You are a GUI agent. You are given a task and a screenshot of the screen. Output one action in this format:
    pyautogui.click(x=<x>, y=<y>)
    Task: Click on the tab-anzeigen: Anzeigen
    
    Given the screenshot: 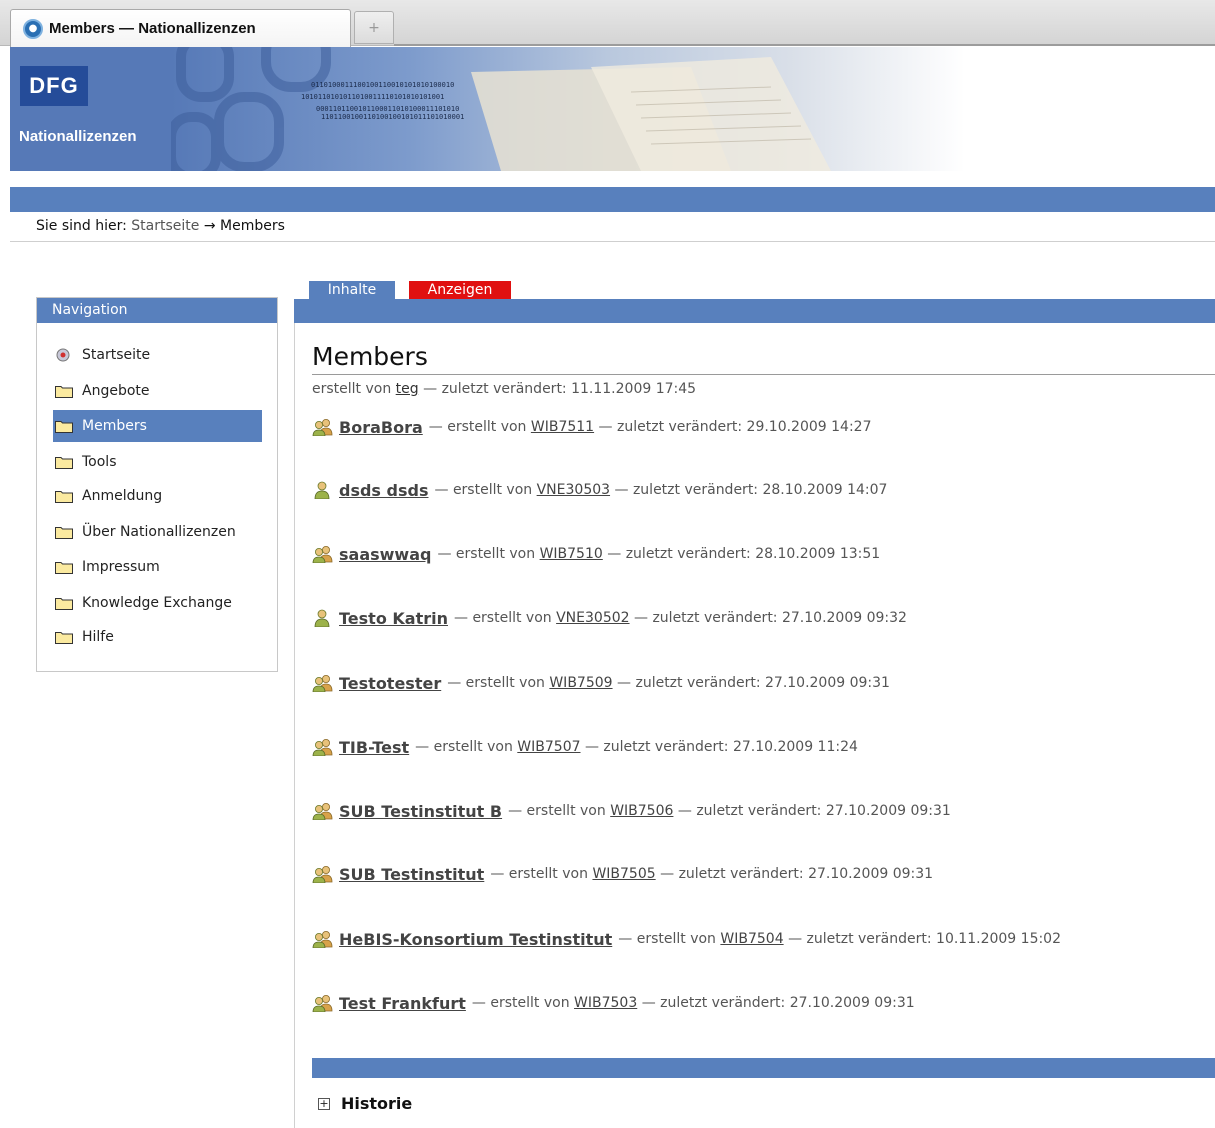 What is the action you would take?
    pyautogui.click(x=460, y=290)
    